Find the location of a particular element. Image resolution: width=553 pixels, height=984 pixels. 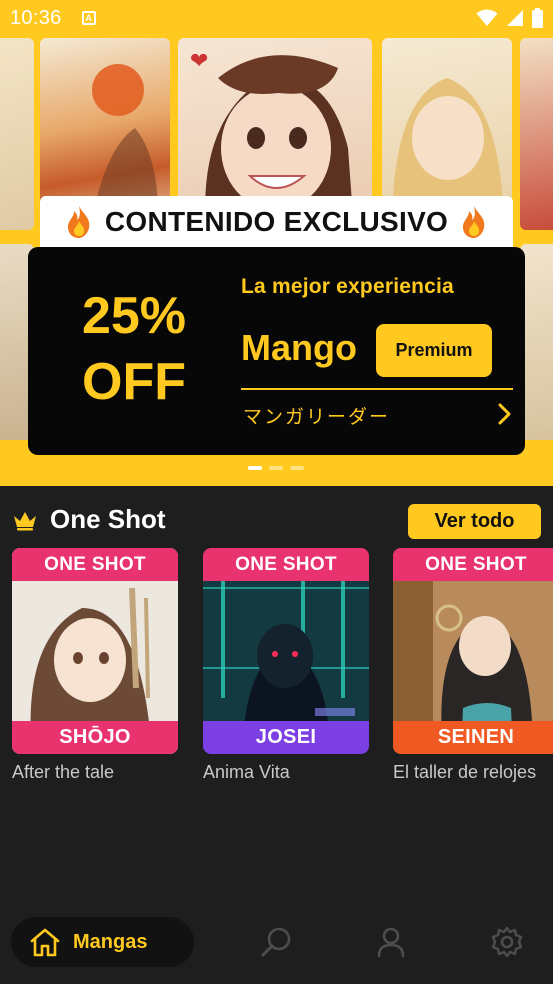

status-bar: 10:36 A is located at coordinates (276, 18).